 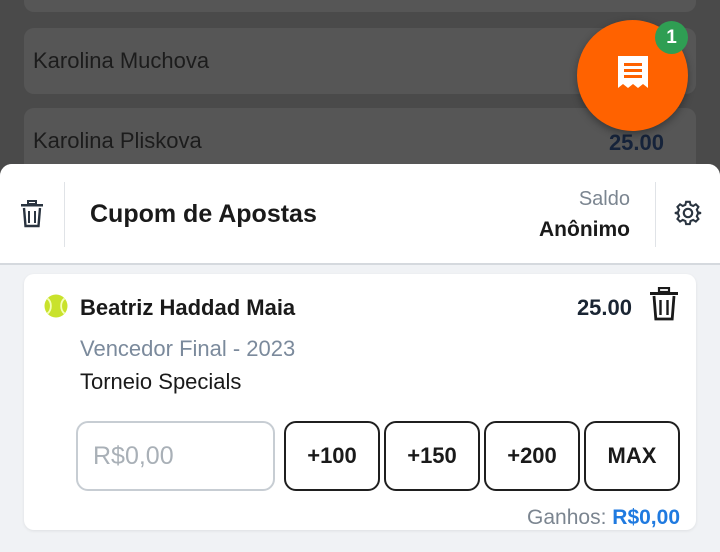 What do you see at coordinates (360, 6) in the screenshot?
I see `list-item` at bounding box center [360, 6].